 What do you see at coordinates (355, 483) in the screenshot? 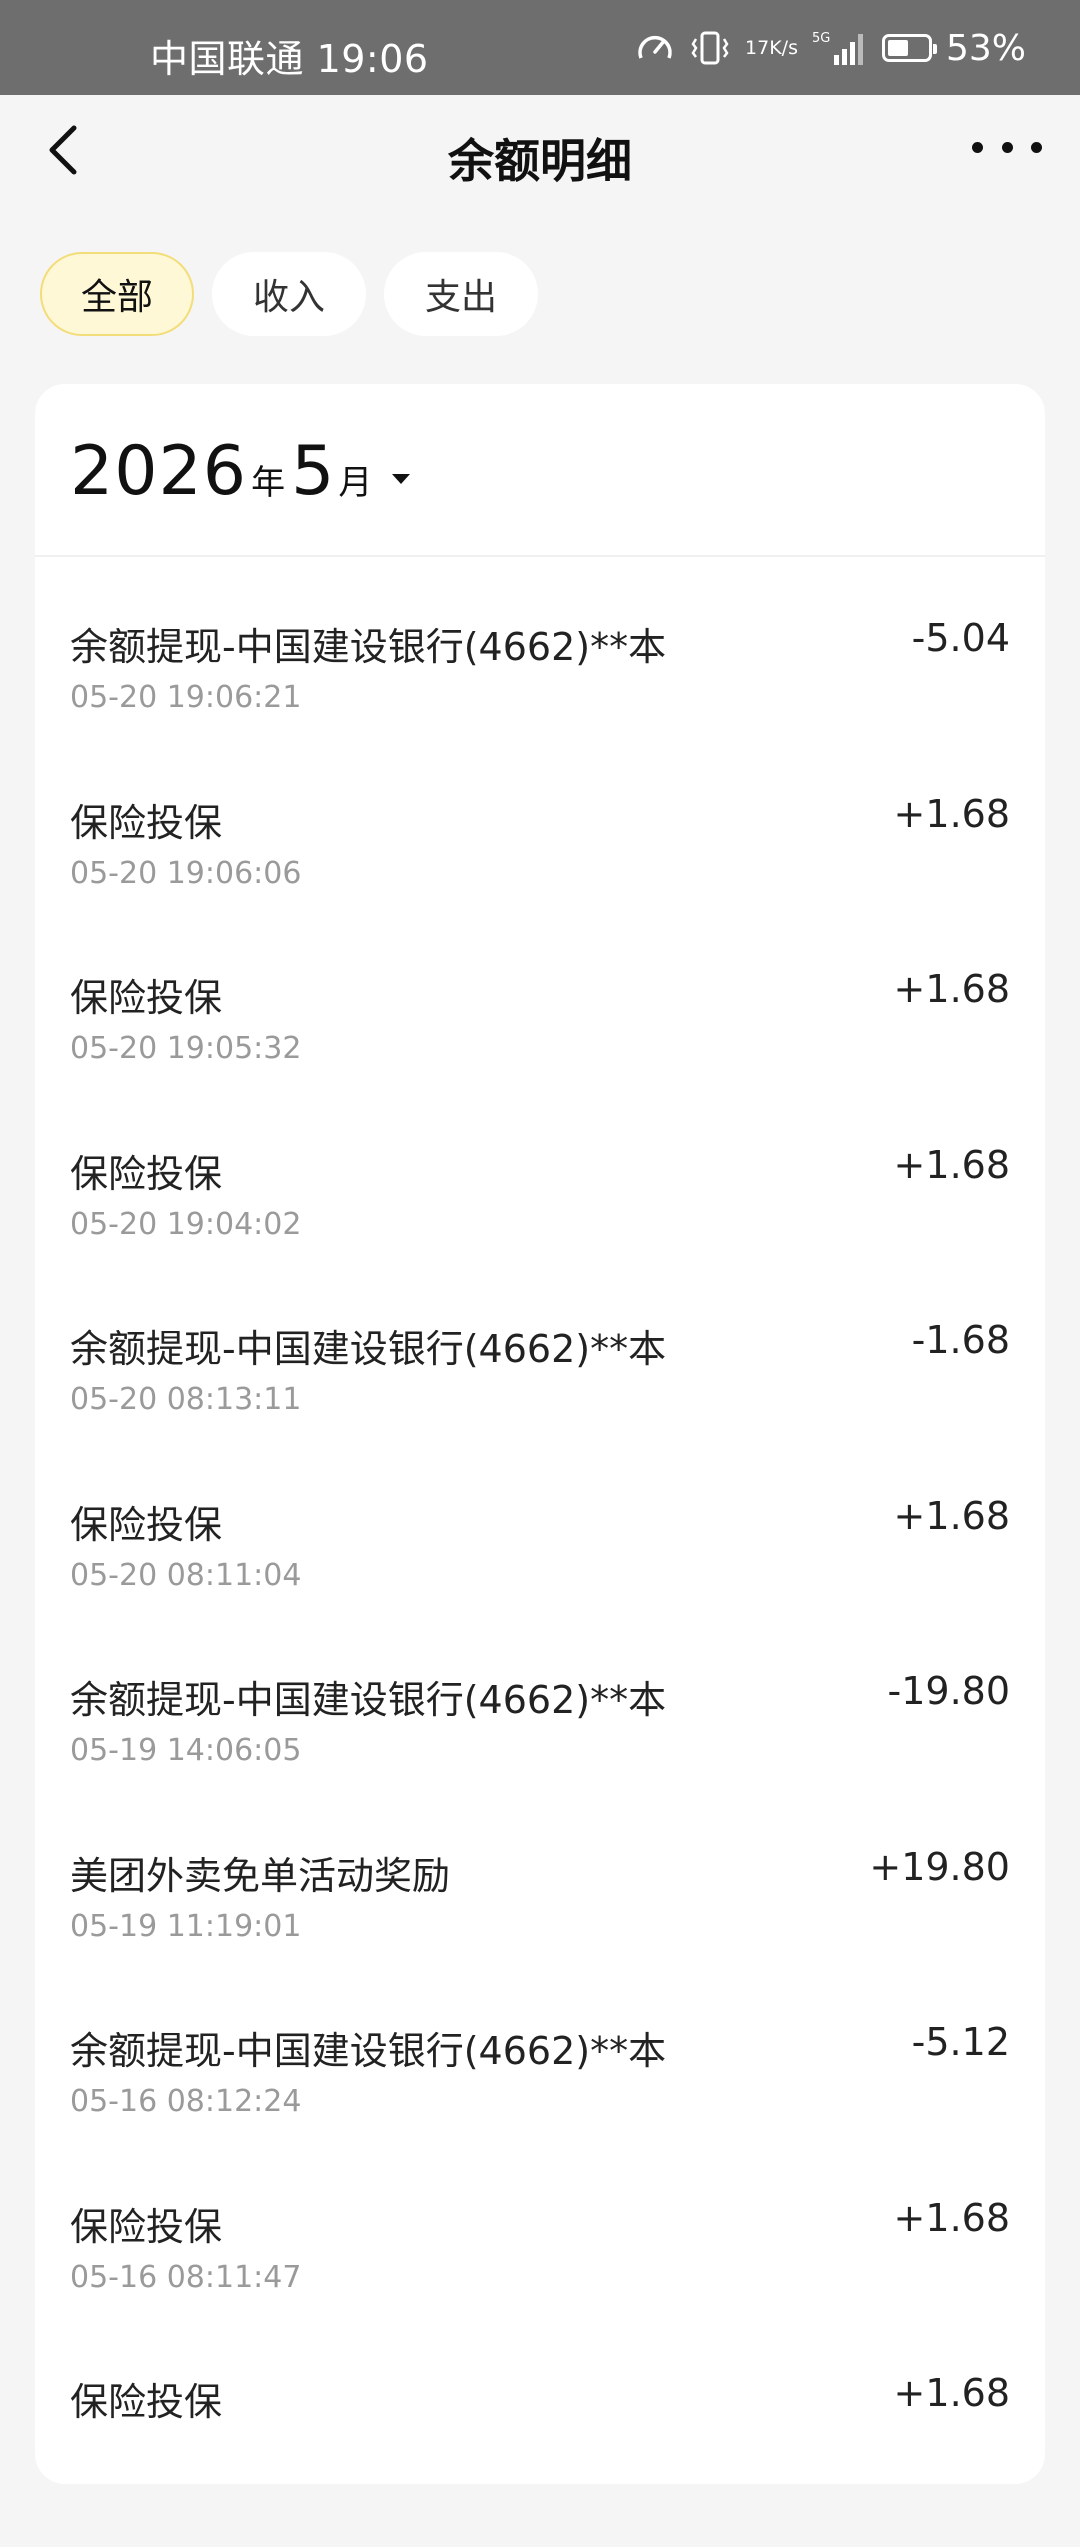
I see `month-unit: 月` at bounding box center [355, 483].